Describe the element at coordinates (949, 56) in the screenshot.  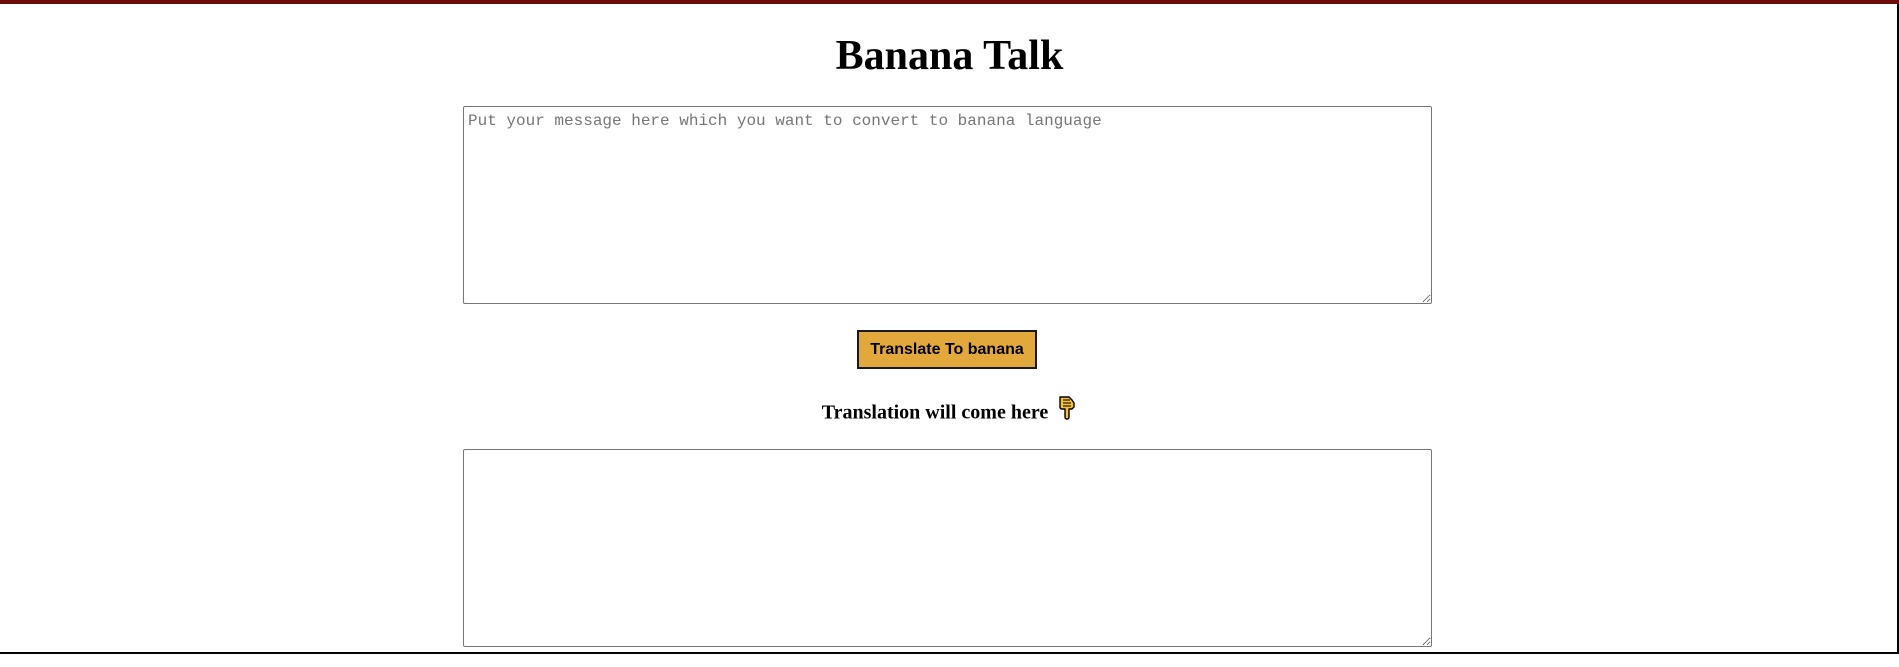
I see `page-title: Banana Talk` at that location.